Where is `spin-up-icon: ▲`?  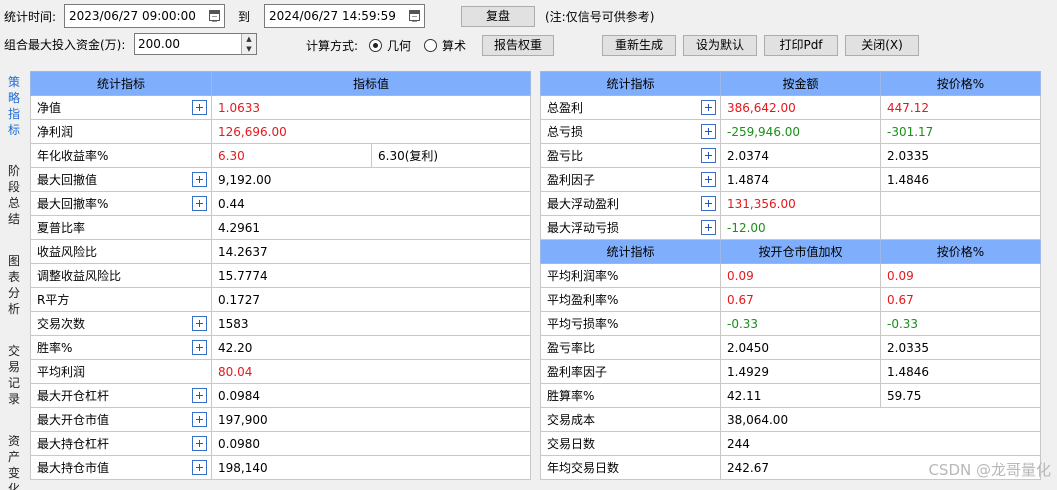 spin-up-icon: ▲ is located at coordinates (248, 39).